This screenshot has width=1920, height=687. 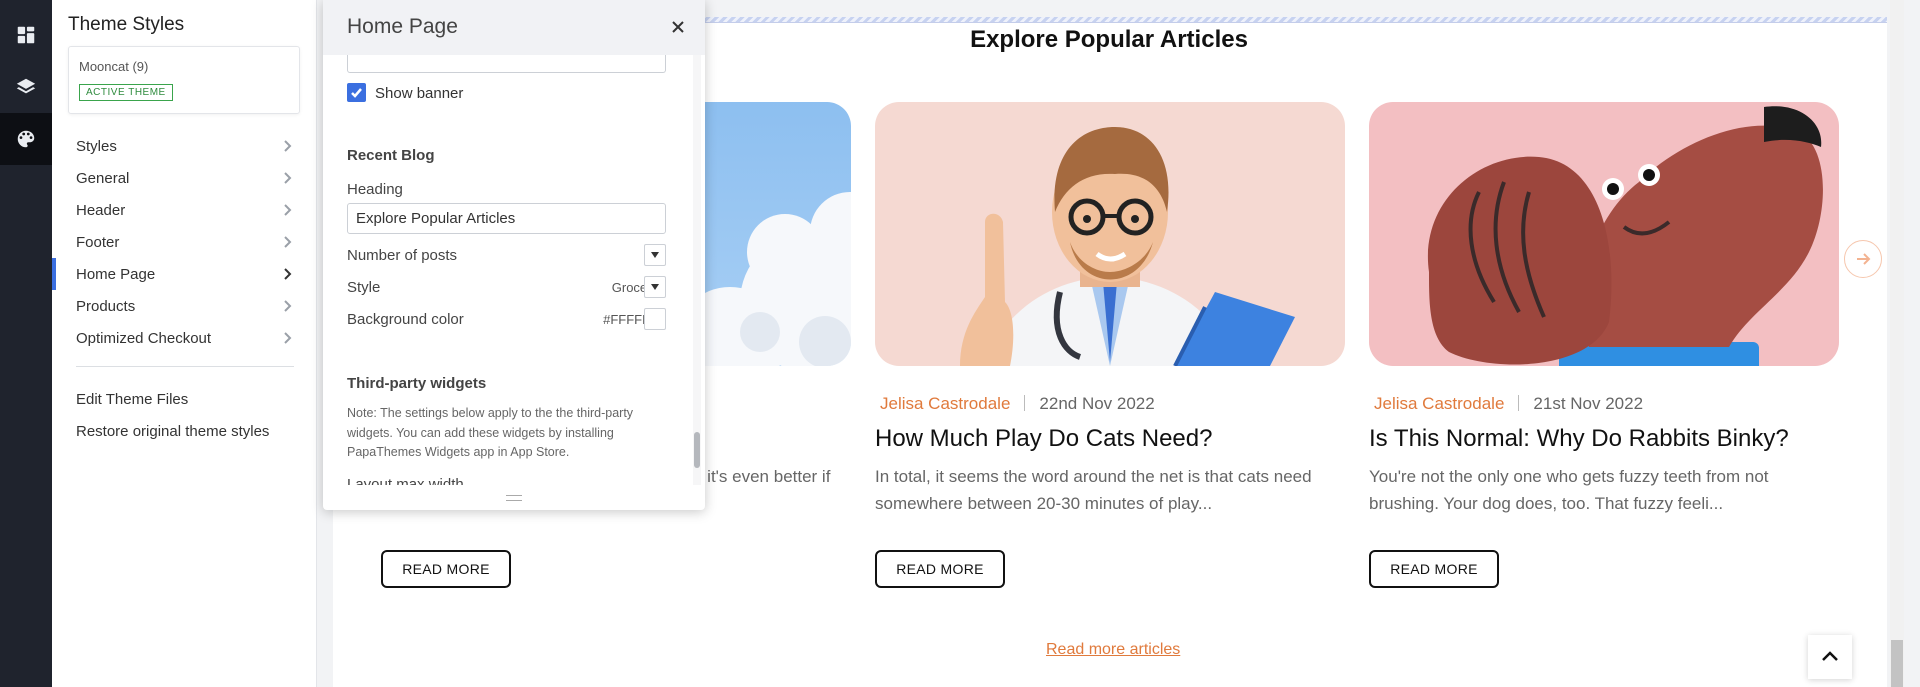 I want to click on sidebar-item-home-page: Home Page, so click(x=184, y=274).